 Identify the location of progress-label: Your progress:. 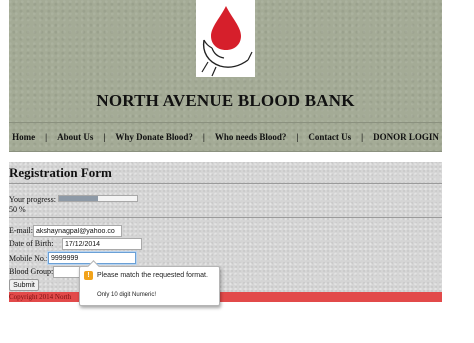
(32, 199).